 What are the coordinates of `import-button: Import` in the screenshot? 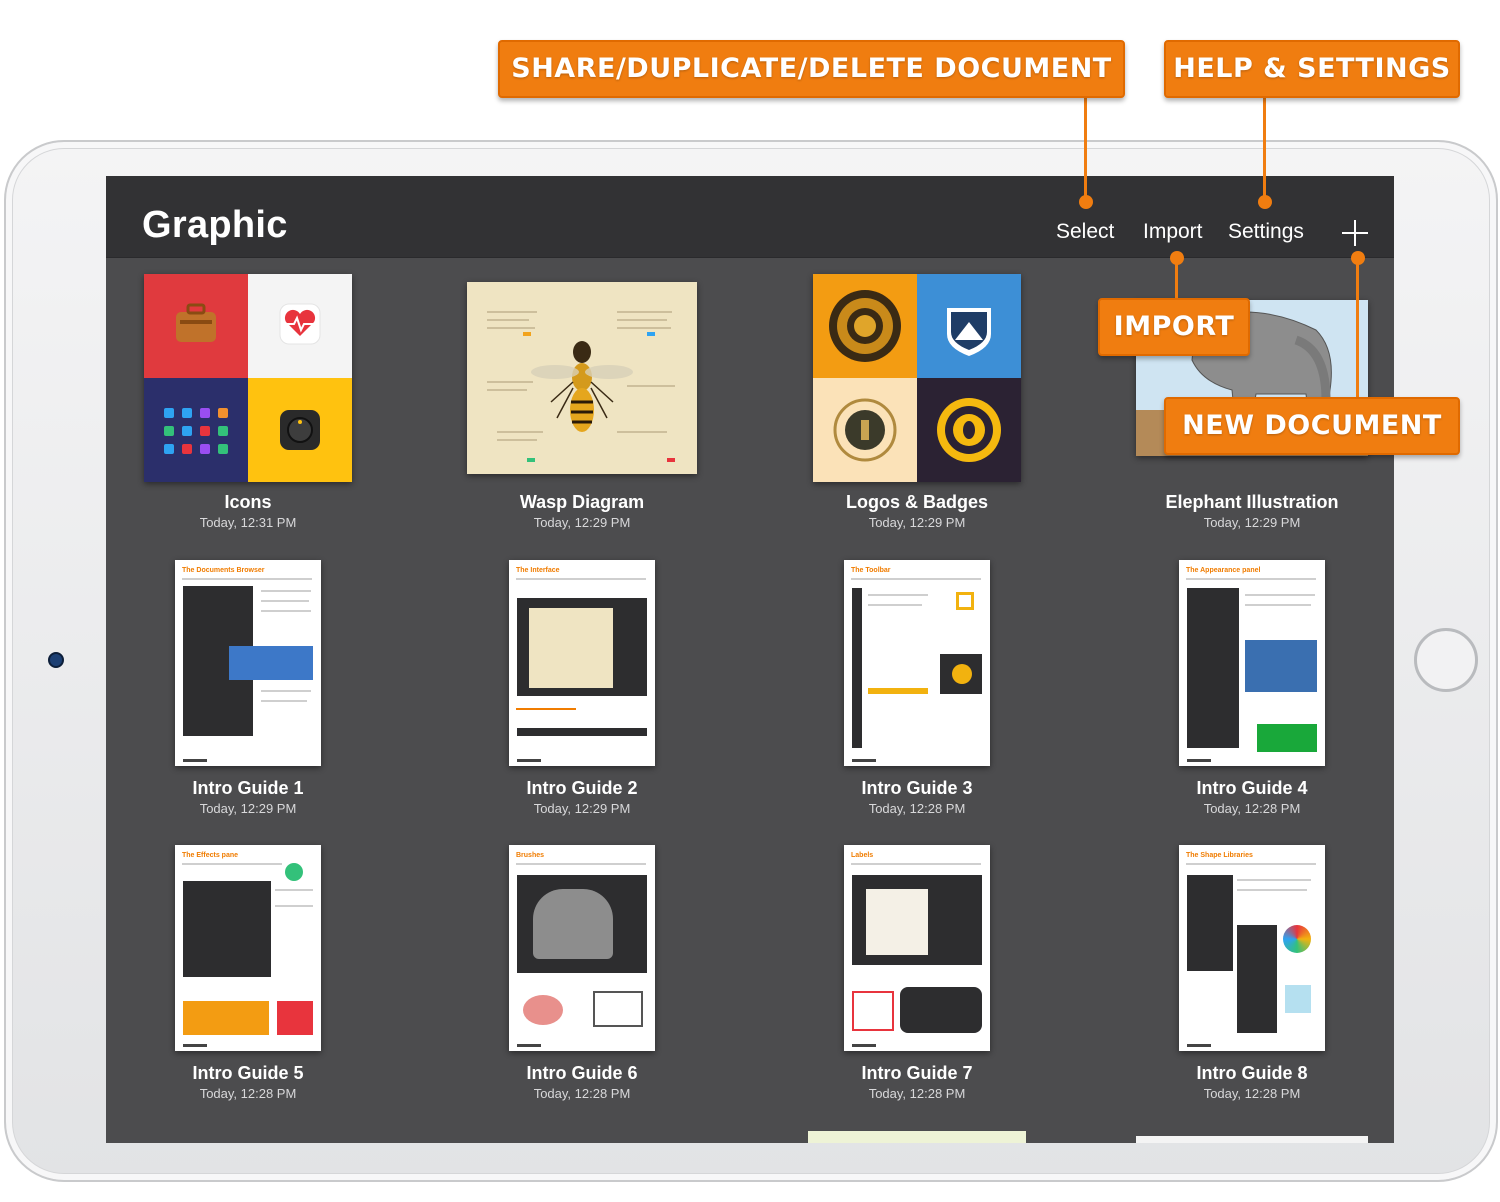 It's located at (1173, 232).